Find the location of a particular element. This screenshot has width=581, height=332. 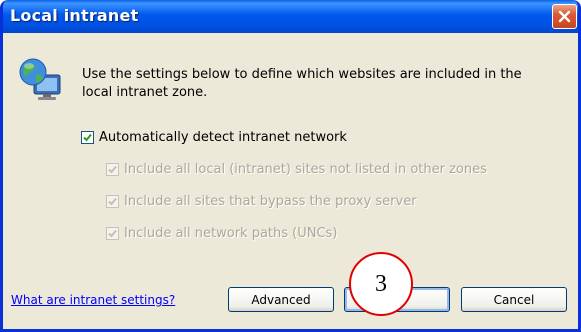

include-network-paths-option: Include all network paths (UNCs) is located at coordinates (221, 233).